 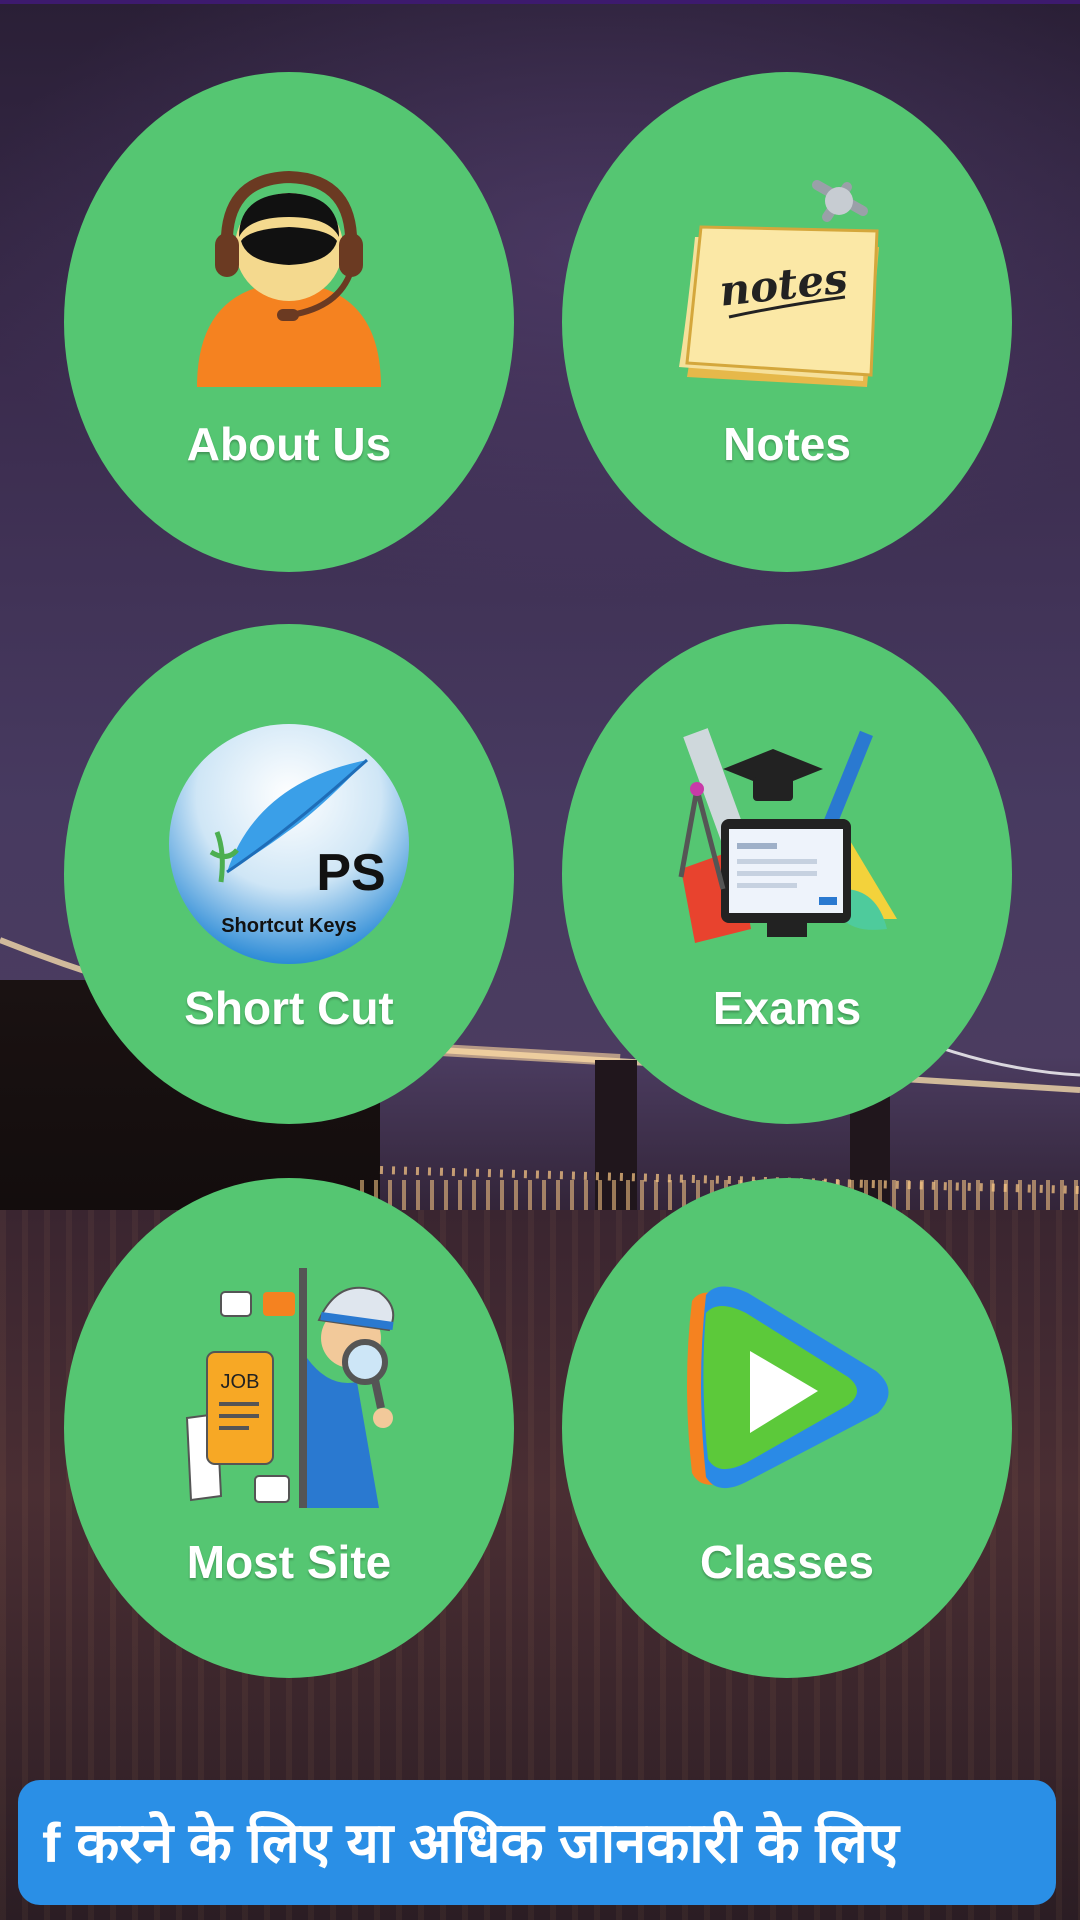 What do you see at coordinates (240, 1382) in the screenshot?
I see `job-card-text: JOB` at bounding box center [240, 1382].